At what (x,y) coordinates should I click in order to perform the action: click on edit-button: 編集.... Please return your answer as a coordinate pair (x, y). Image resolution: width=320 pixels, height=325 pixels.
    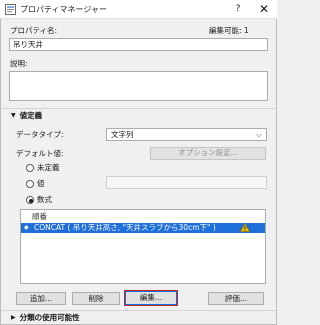
    Looking at the image, I should click on (151, 298).